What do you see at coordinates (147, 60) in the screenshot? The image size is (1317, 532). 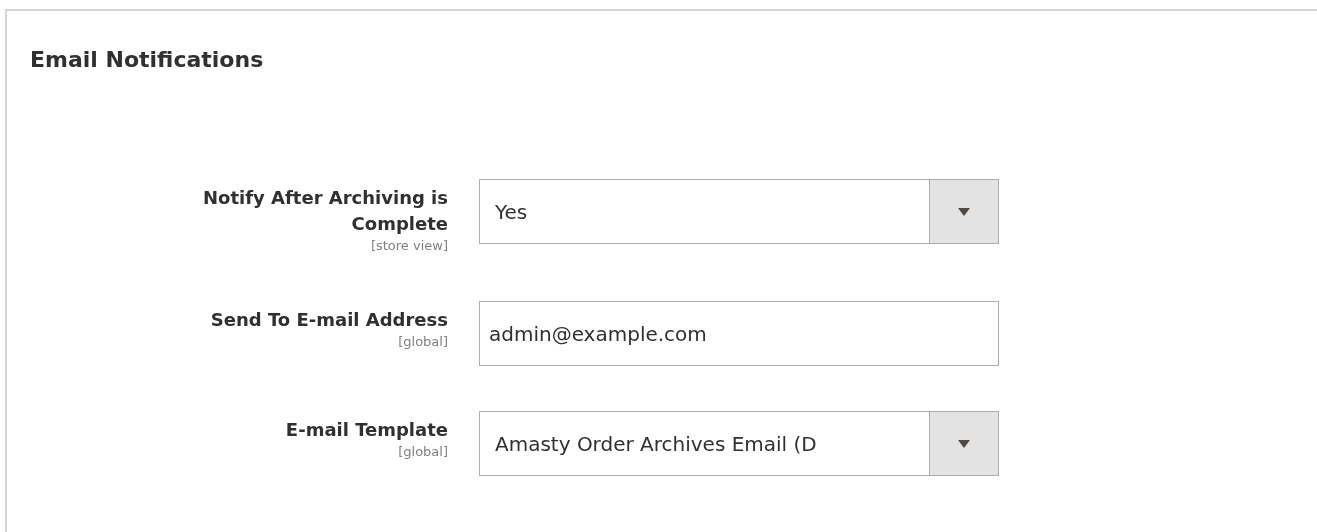 I see `section-title: Email Notifications` at bounding box center [147, 60].